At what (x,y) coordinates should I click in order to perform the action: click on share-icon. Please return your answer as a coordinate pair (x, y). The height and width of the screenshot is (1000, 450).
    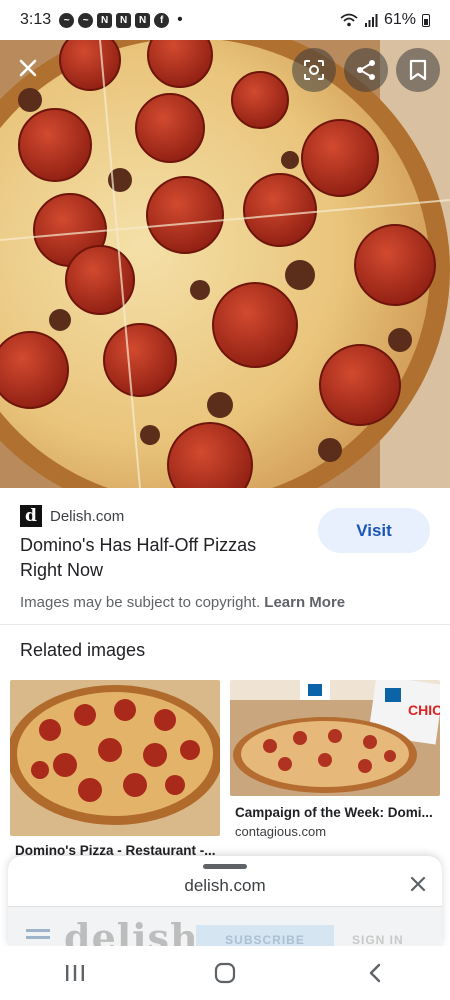
    Looking at the image, I should click on (366, 70).